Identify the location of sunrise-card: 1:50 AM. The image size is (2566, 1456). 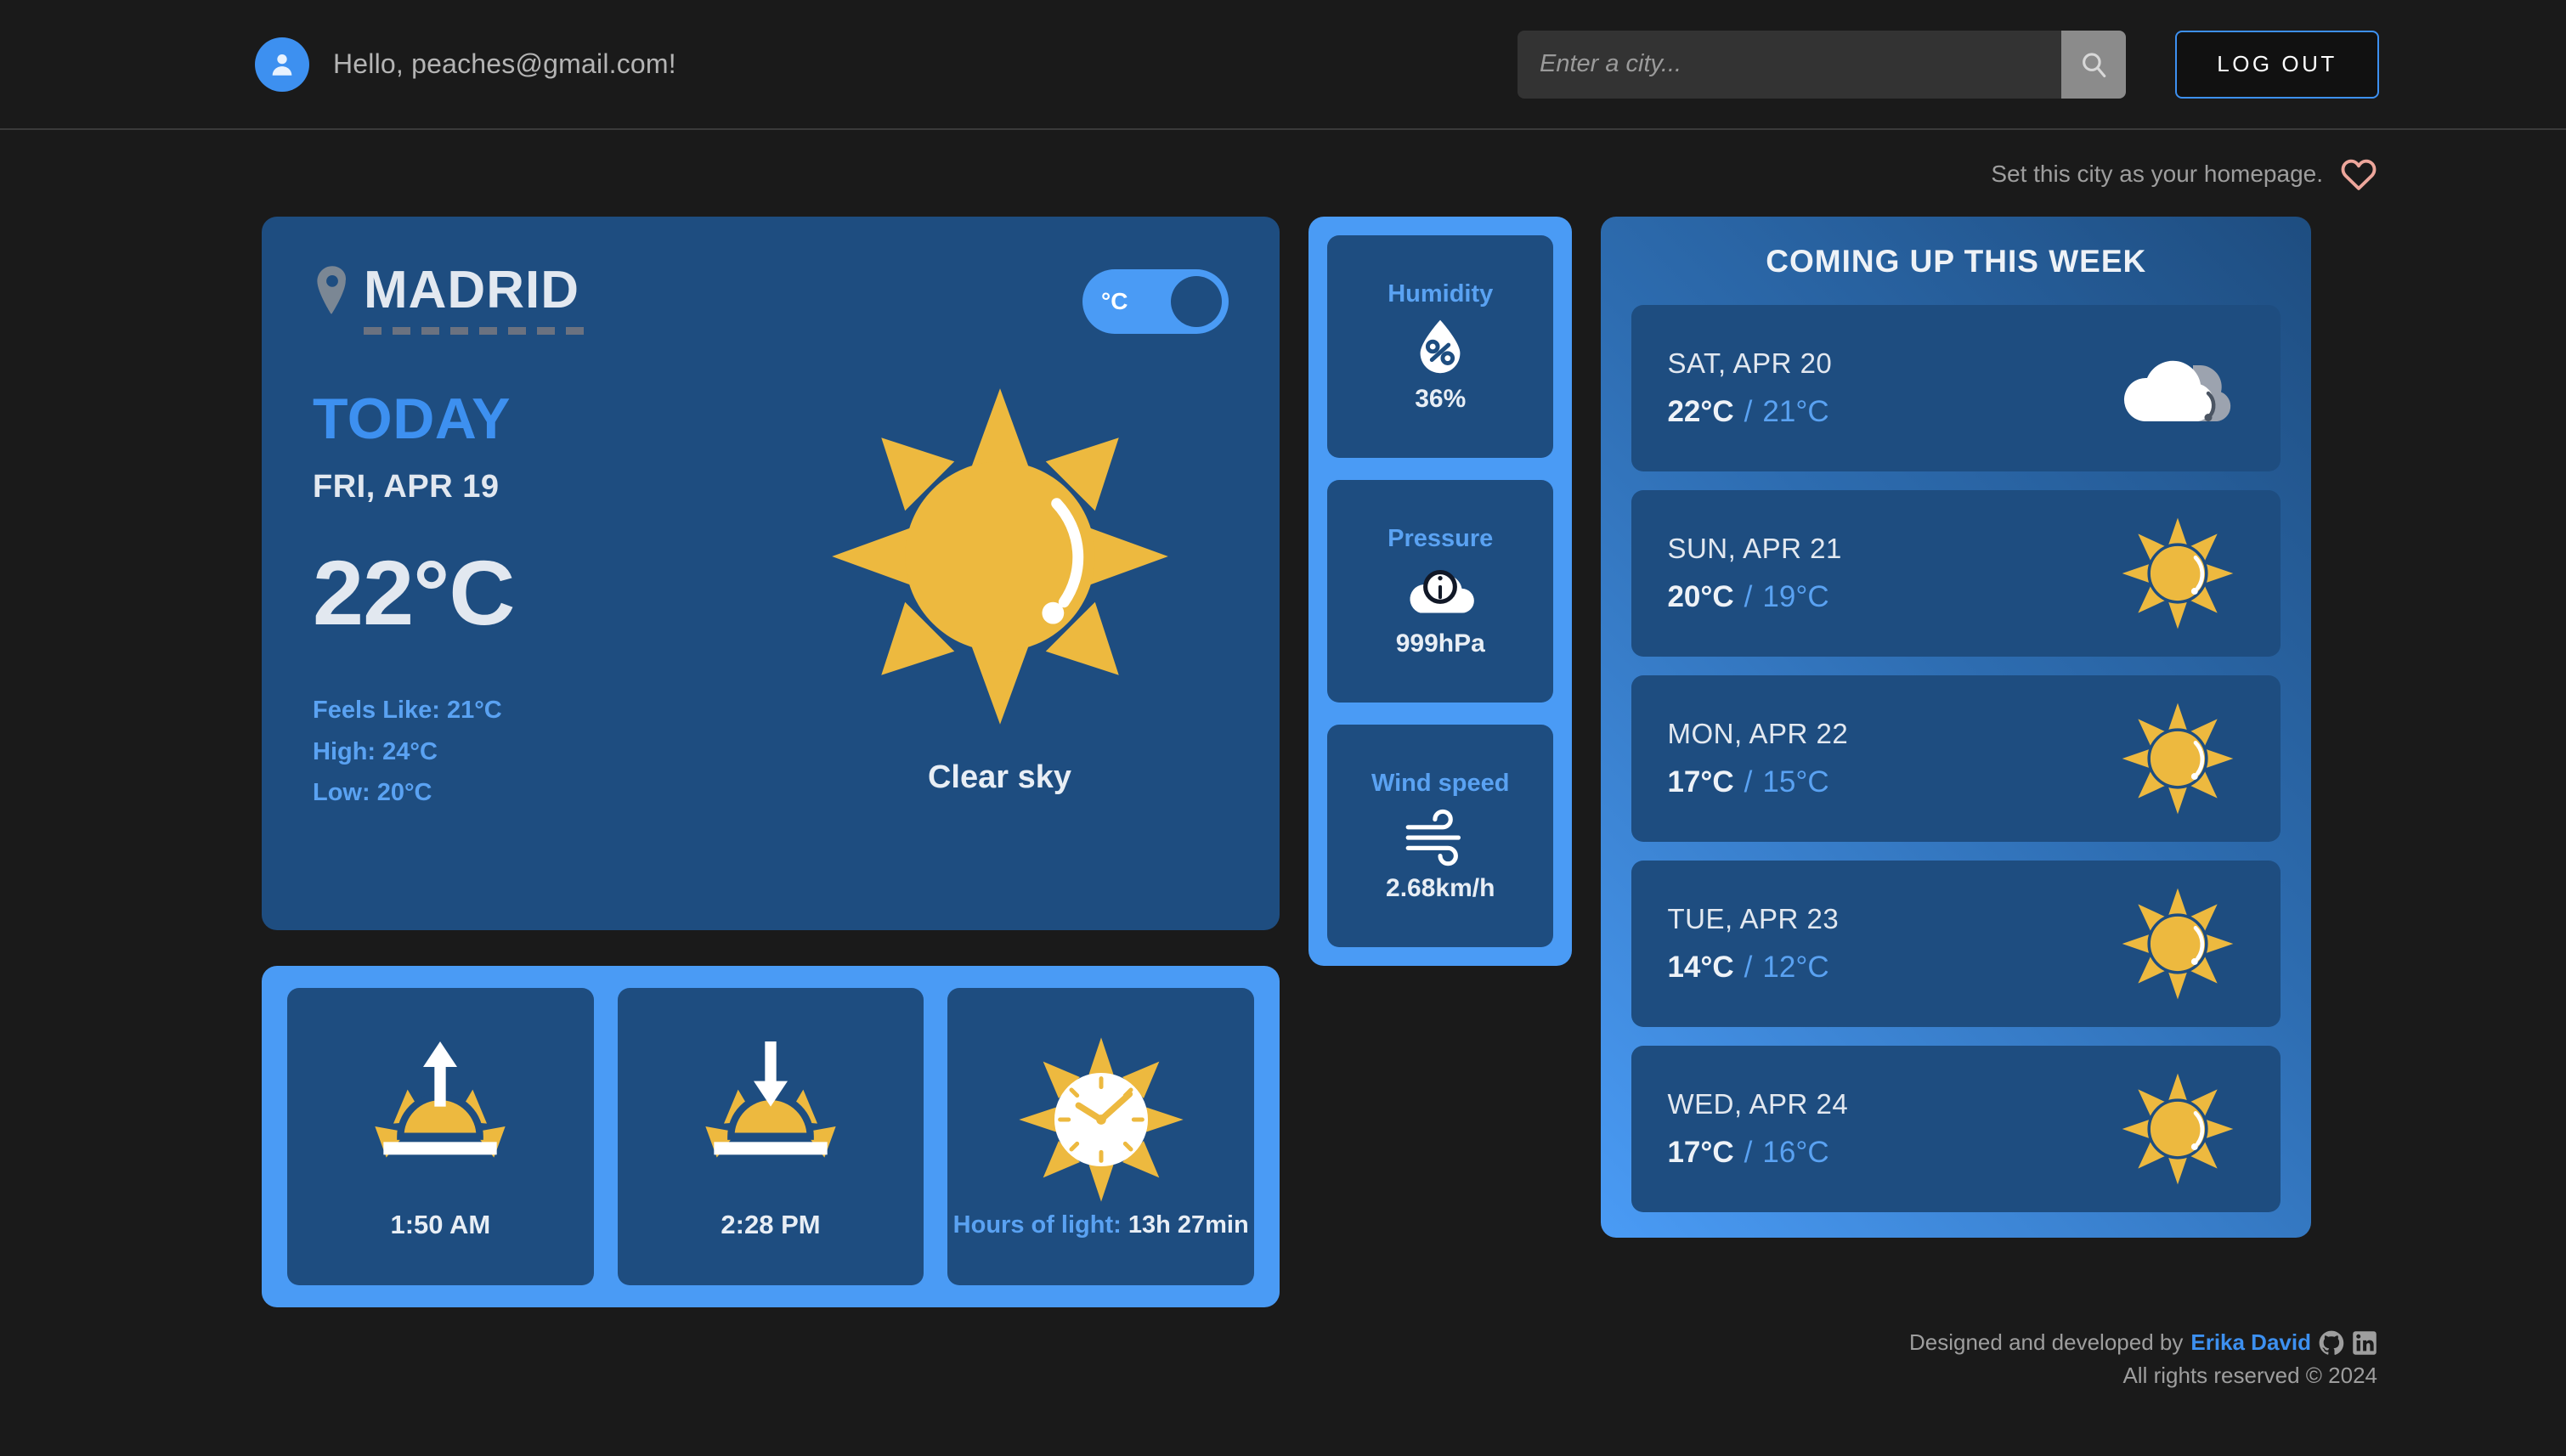
(440, 1137).